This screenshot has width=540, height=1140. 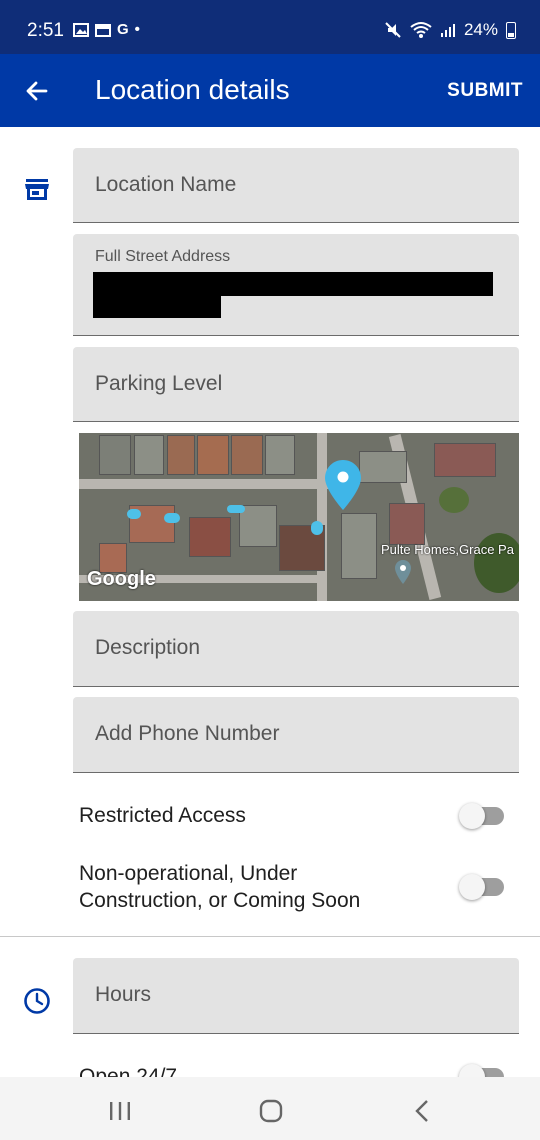 What do you see at coordinates (480, 29) in the screenshot?
I see `battery-percent: 24%` at bounding box center [480, 29].